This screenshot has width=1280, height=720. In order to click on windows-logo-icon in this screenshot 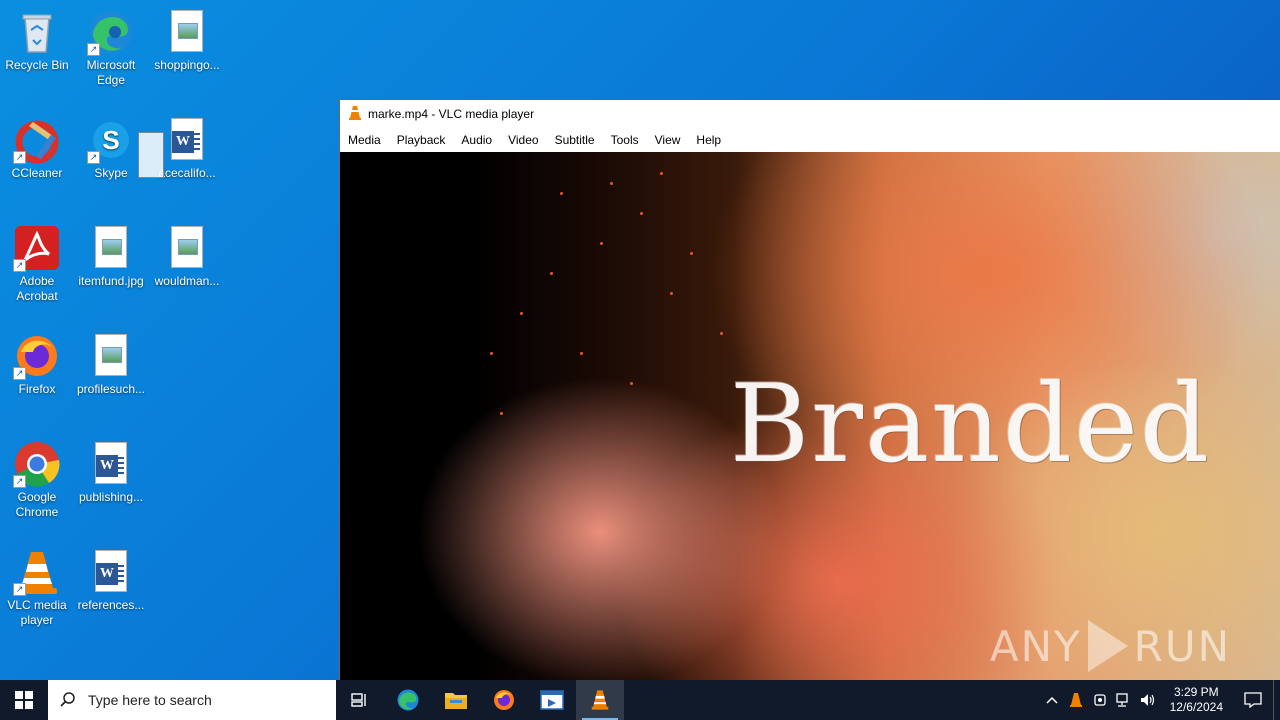, I will do `click(24, 700)`.